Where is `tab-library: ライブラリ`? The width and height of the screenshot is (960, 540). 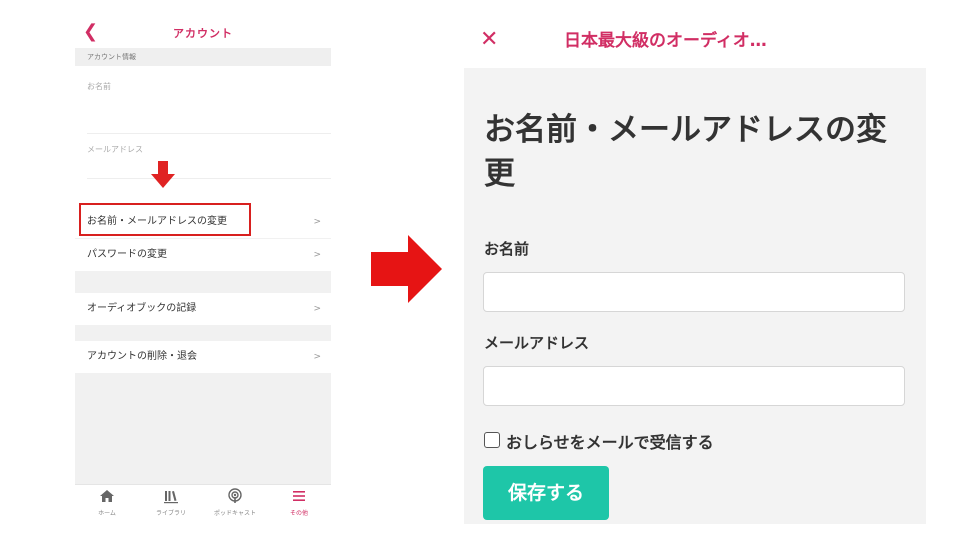
tab-library: ライブラリ is located at coordinates (171, 503).